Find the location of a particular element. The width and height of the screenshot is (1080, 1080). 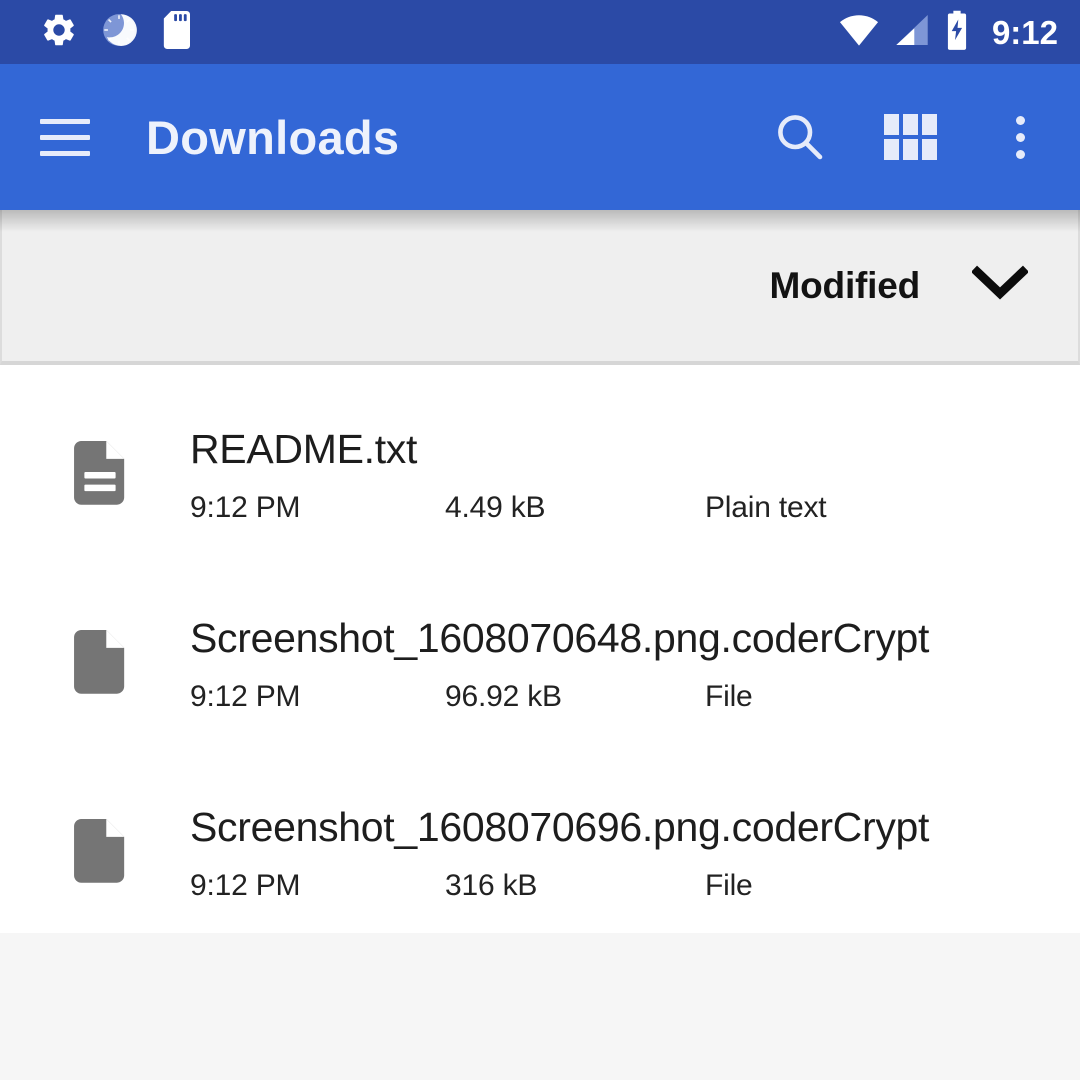

wifi-icon is located at coordinates (859, 32).